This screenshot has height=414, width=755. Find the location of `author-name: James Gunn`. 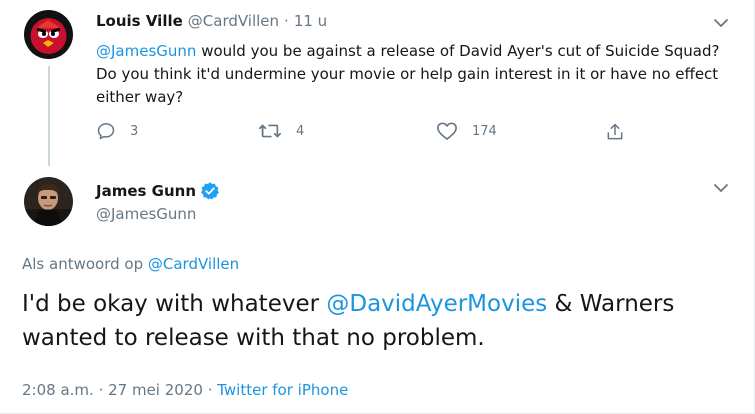

author-name: James Gunn is located at coordinates (146, 191).